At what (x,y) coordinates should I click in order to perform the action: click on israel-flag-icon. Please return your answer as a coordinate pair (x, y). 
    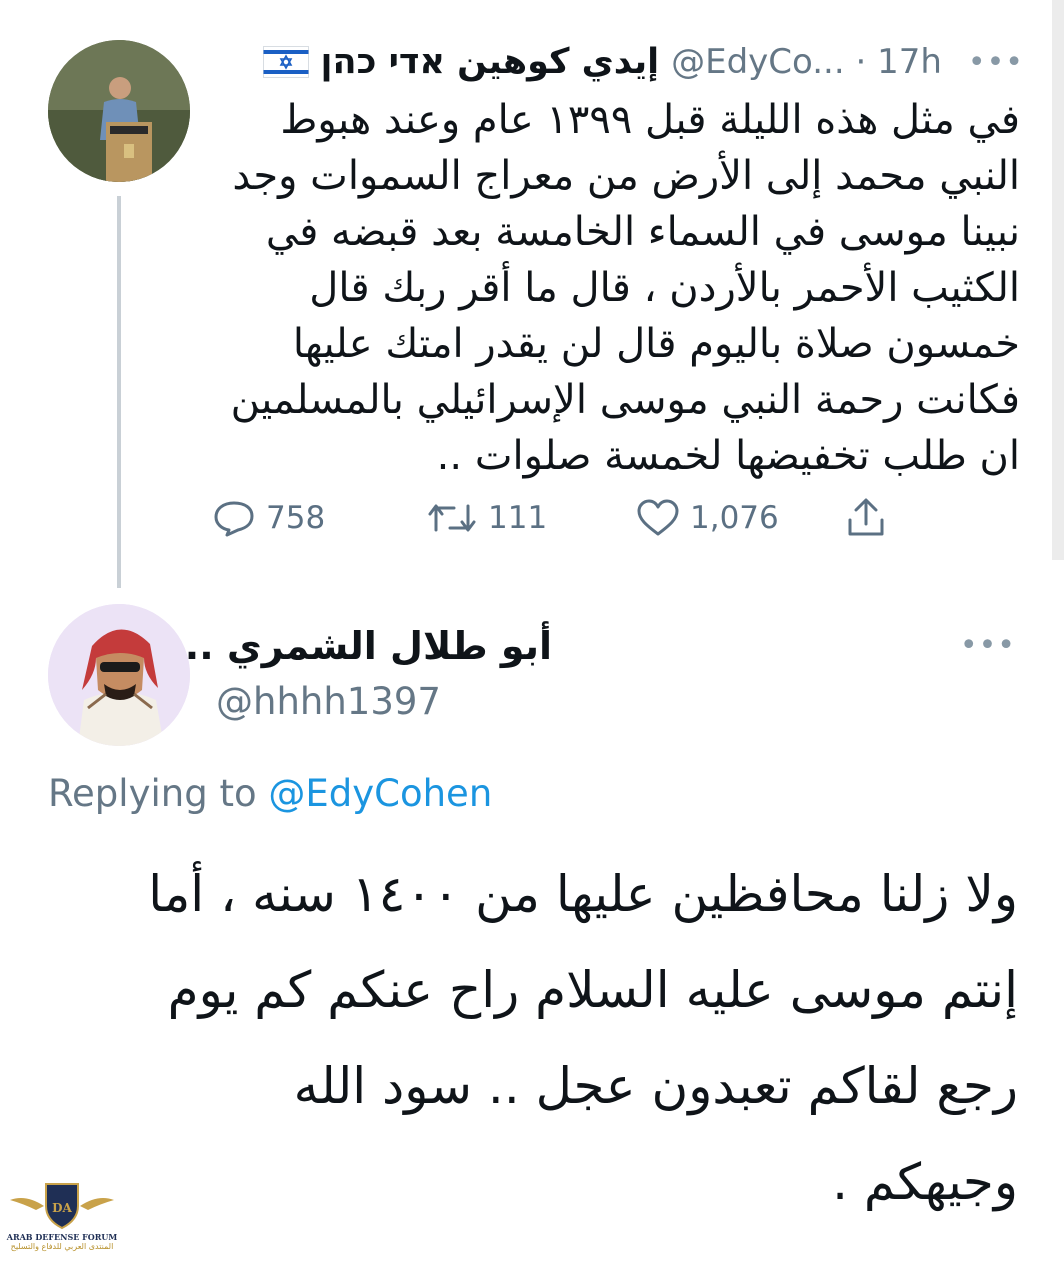
    Looking at the image, I should click on (285, 62).